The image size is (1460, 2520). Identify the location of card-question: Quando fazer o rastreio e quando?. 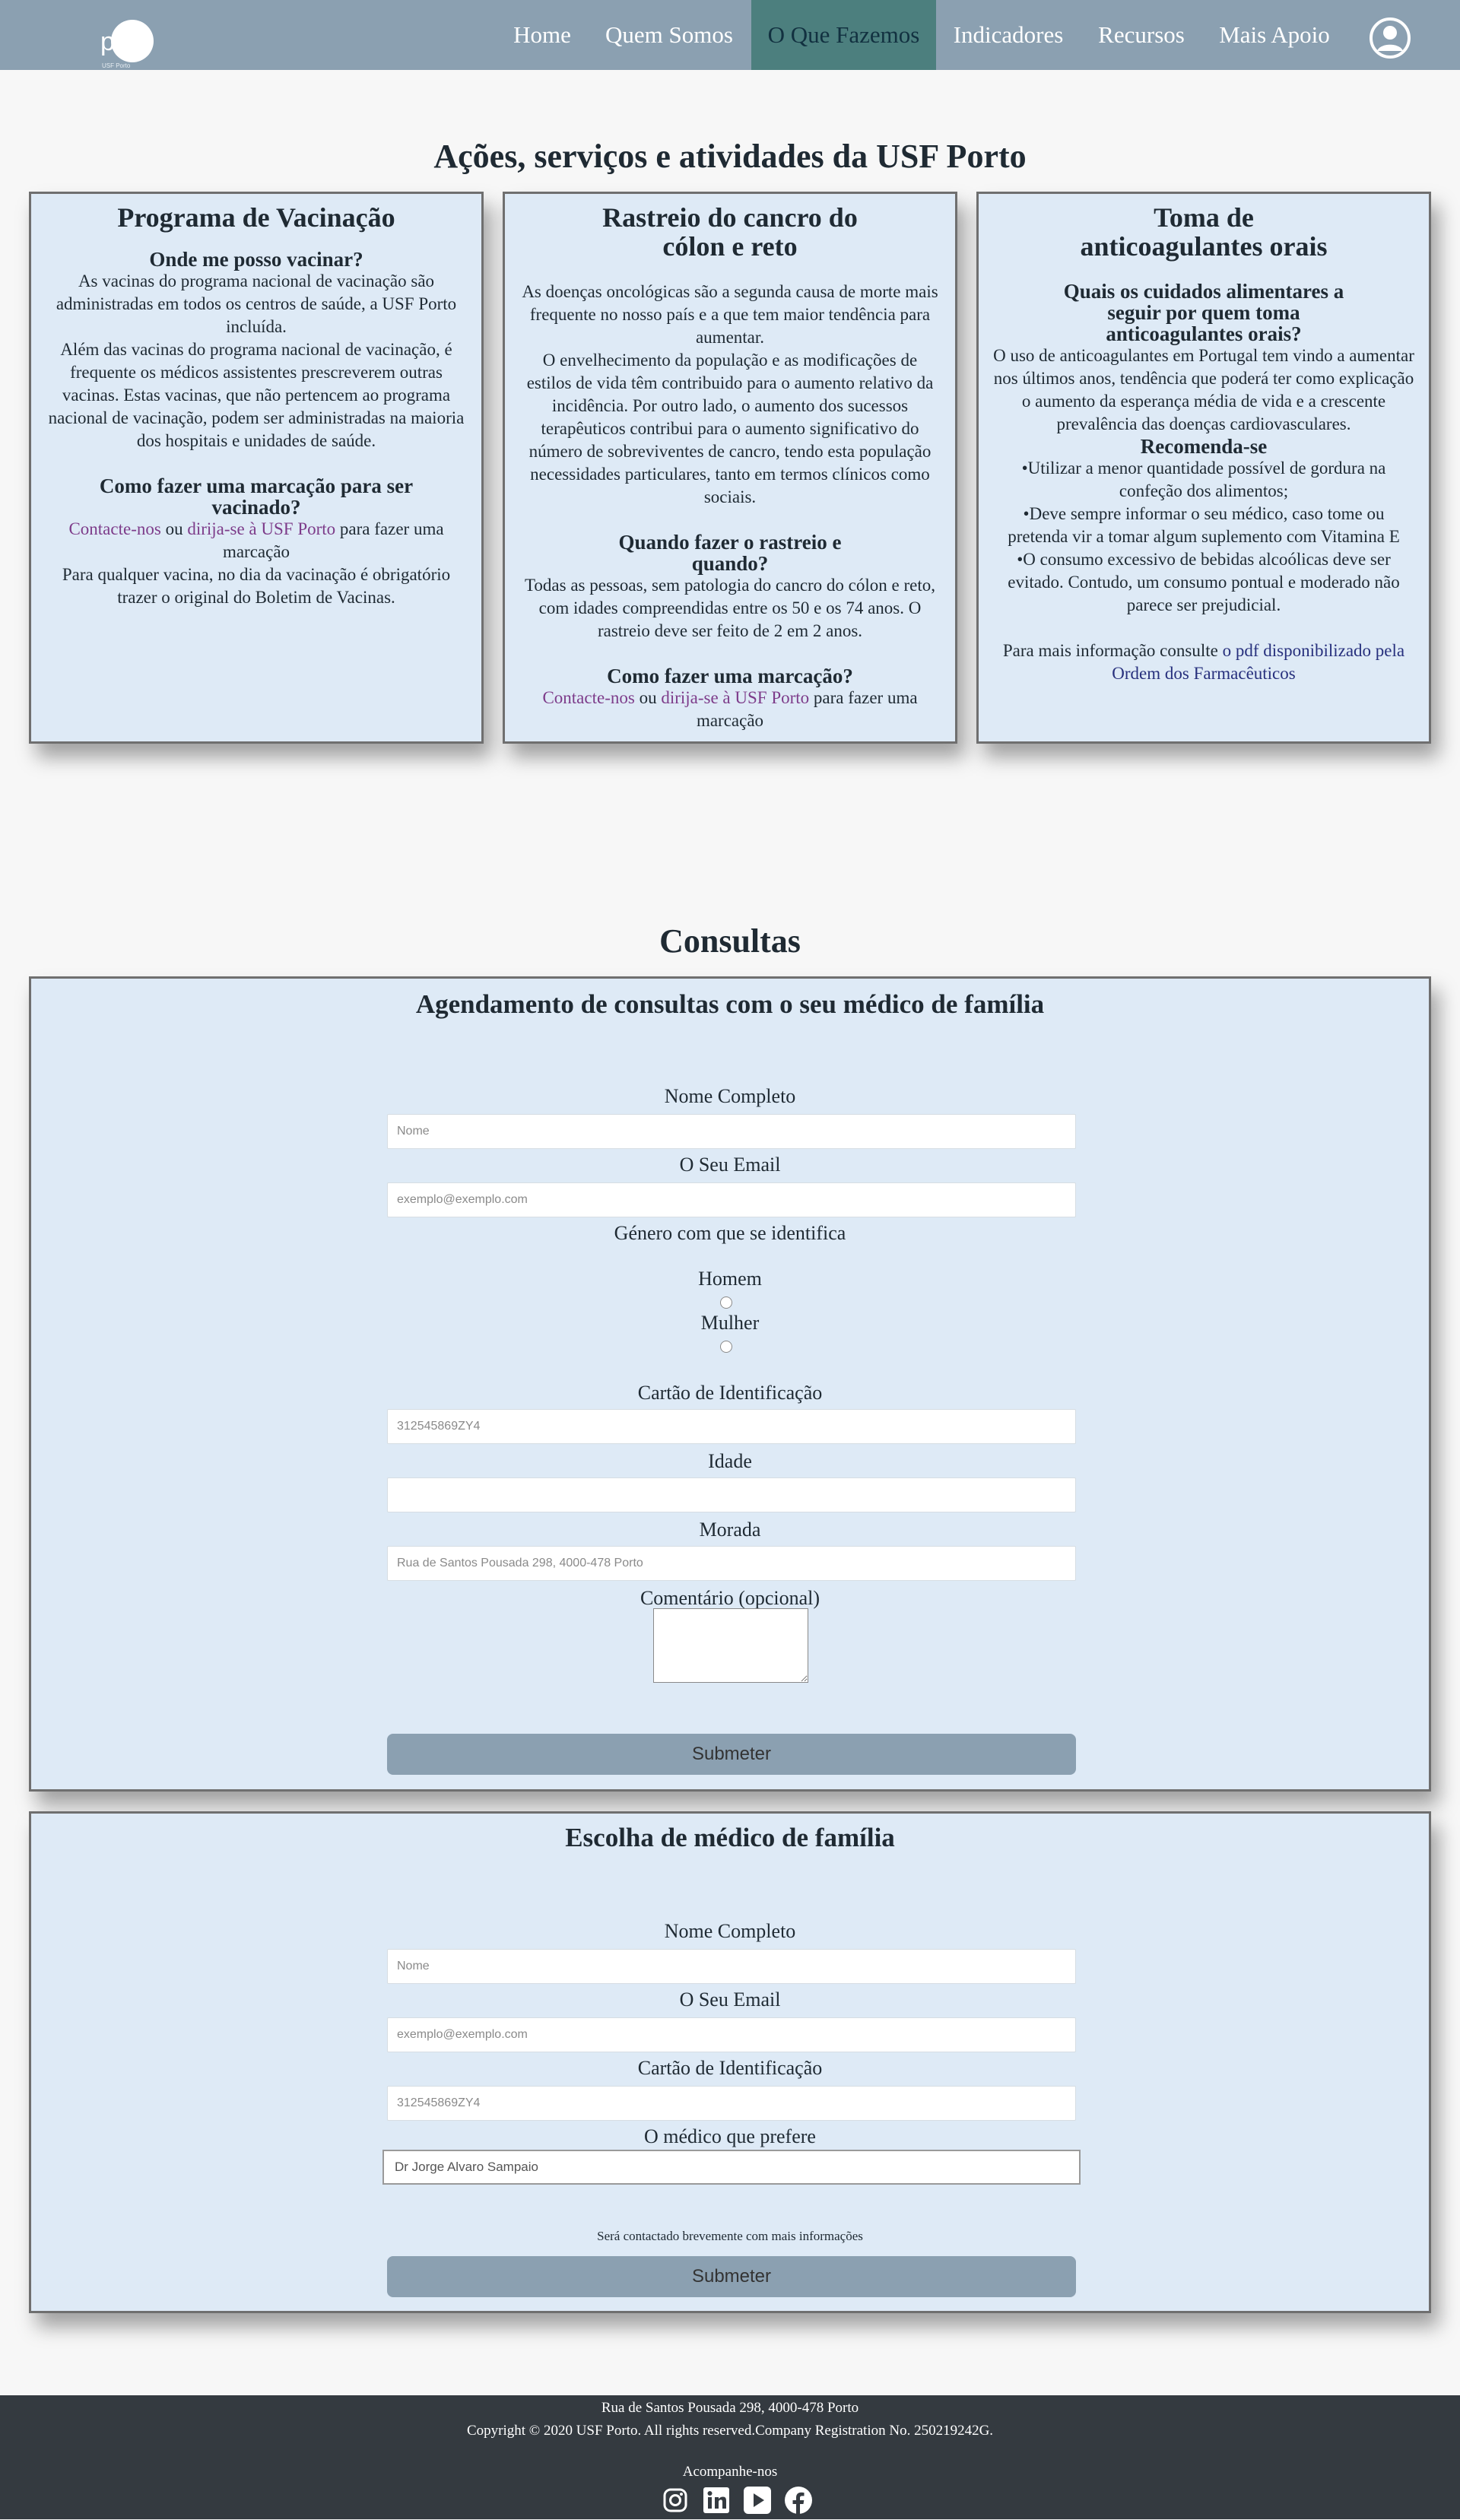
(730, 553).